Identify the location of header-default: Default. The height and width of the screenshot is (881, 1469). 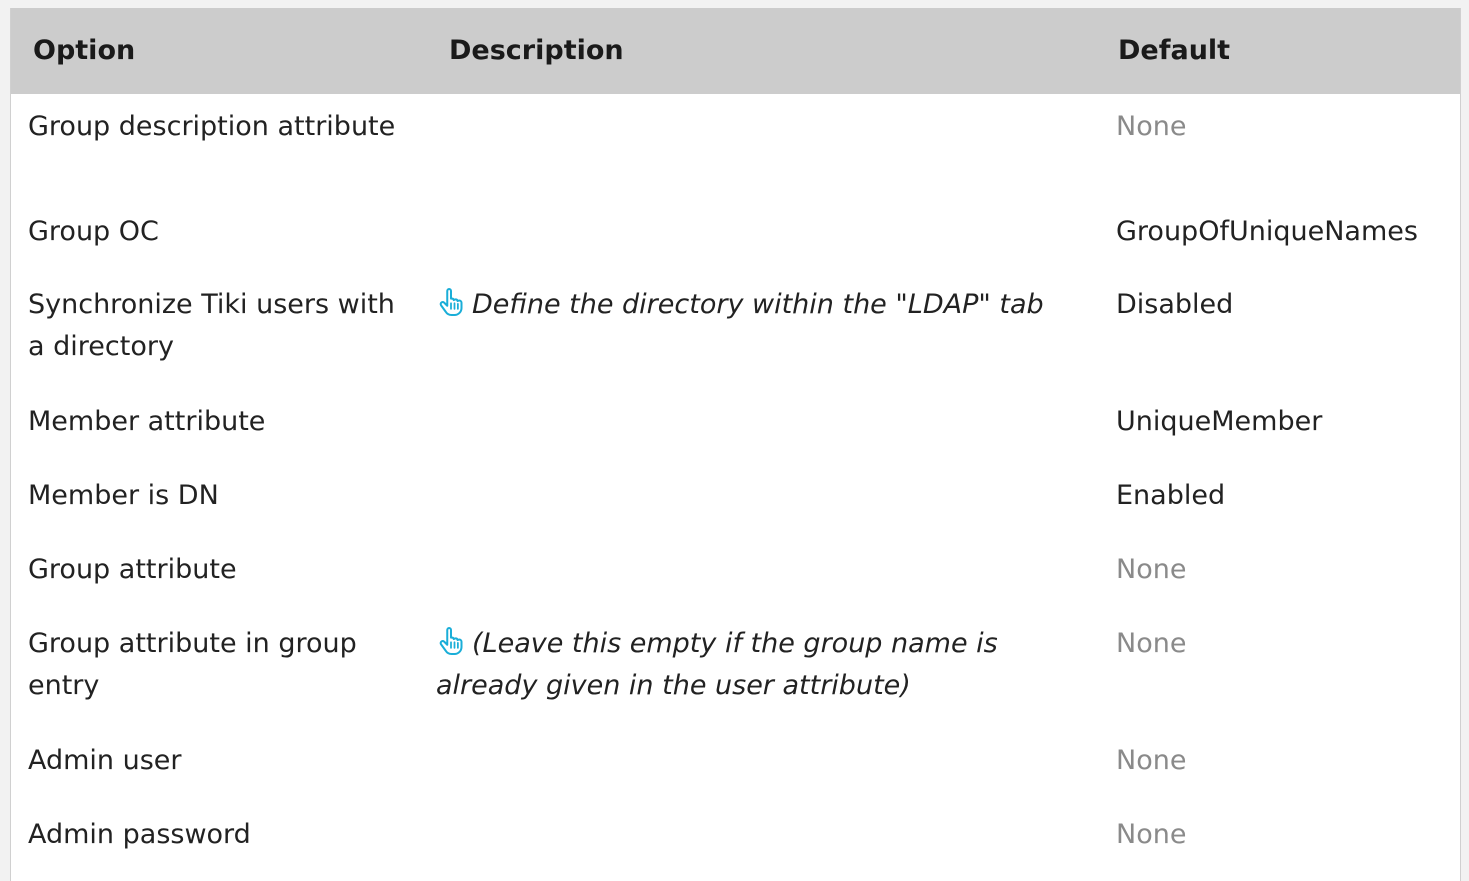
(1278, 51).